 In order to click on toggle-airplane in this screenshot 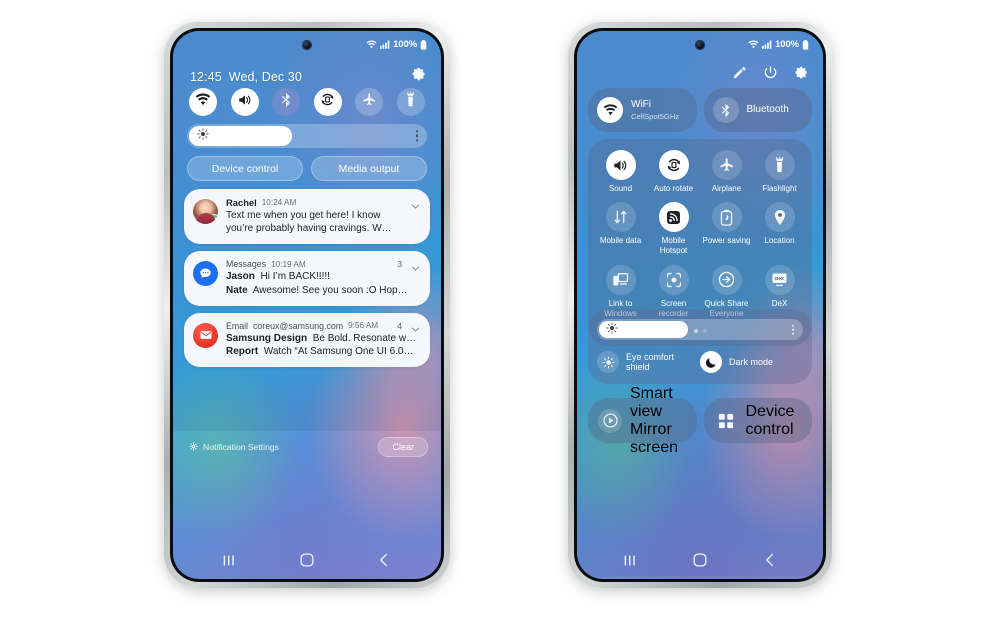, I will do `click(369, 102)`.